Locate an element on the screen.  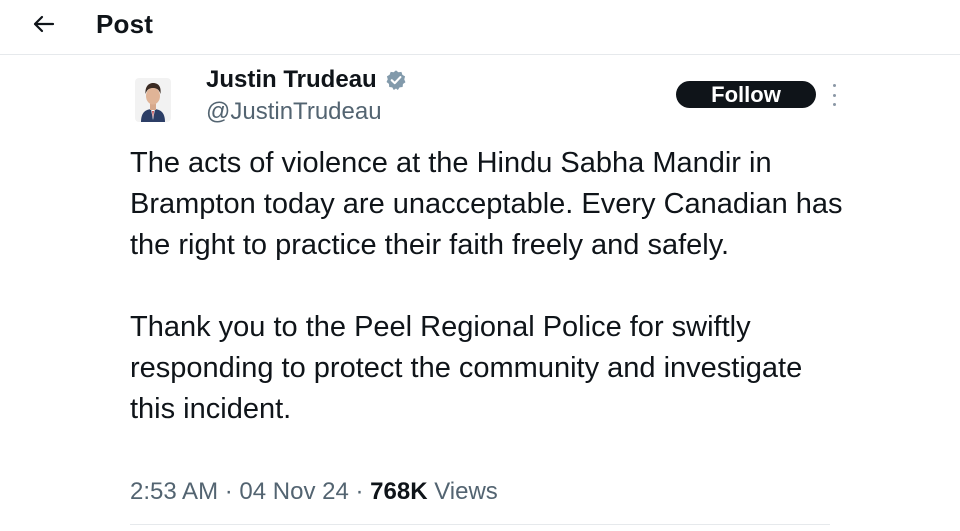
author-name: Justin Trudeau is located at coordinates (306, 80).